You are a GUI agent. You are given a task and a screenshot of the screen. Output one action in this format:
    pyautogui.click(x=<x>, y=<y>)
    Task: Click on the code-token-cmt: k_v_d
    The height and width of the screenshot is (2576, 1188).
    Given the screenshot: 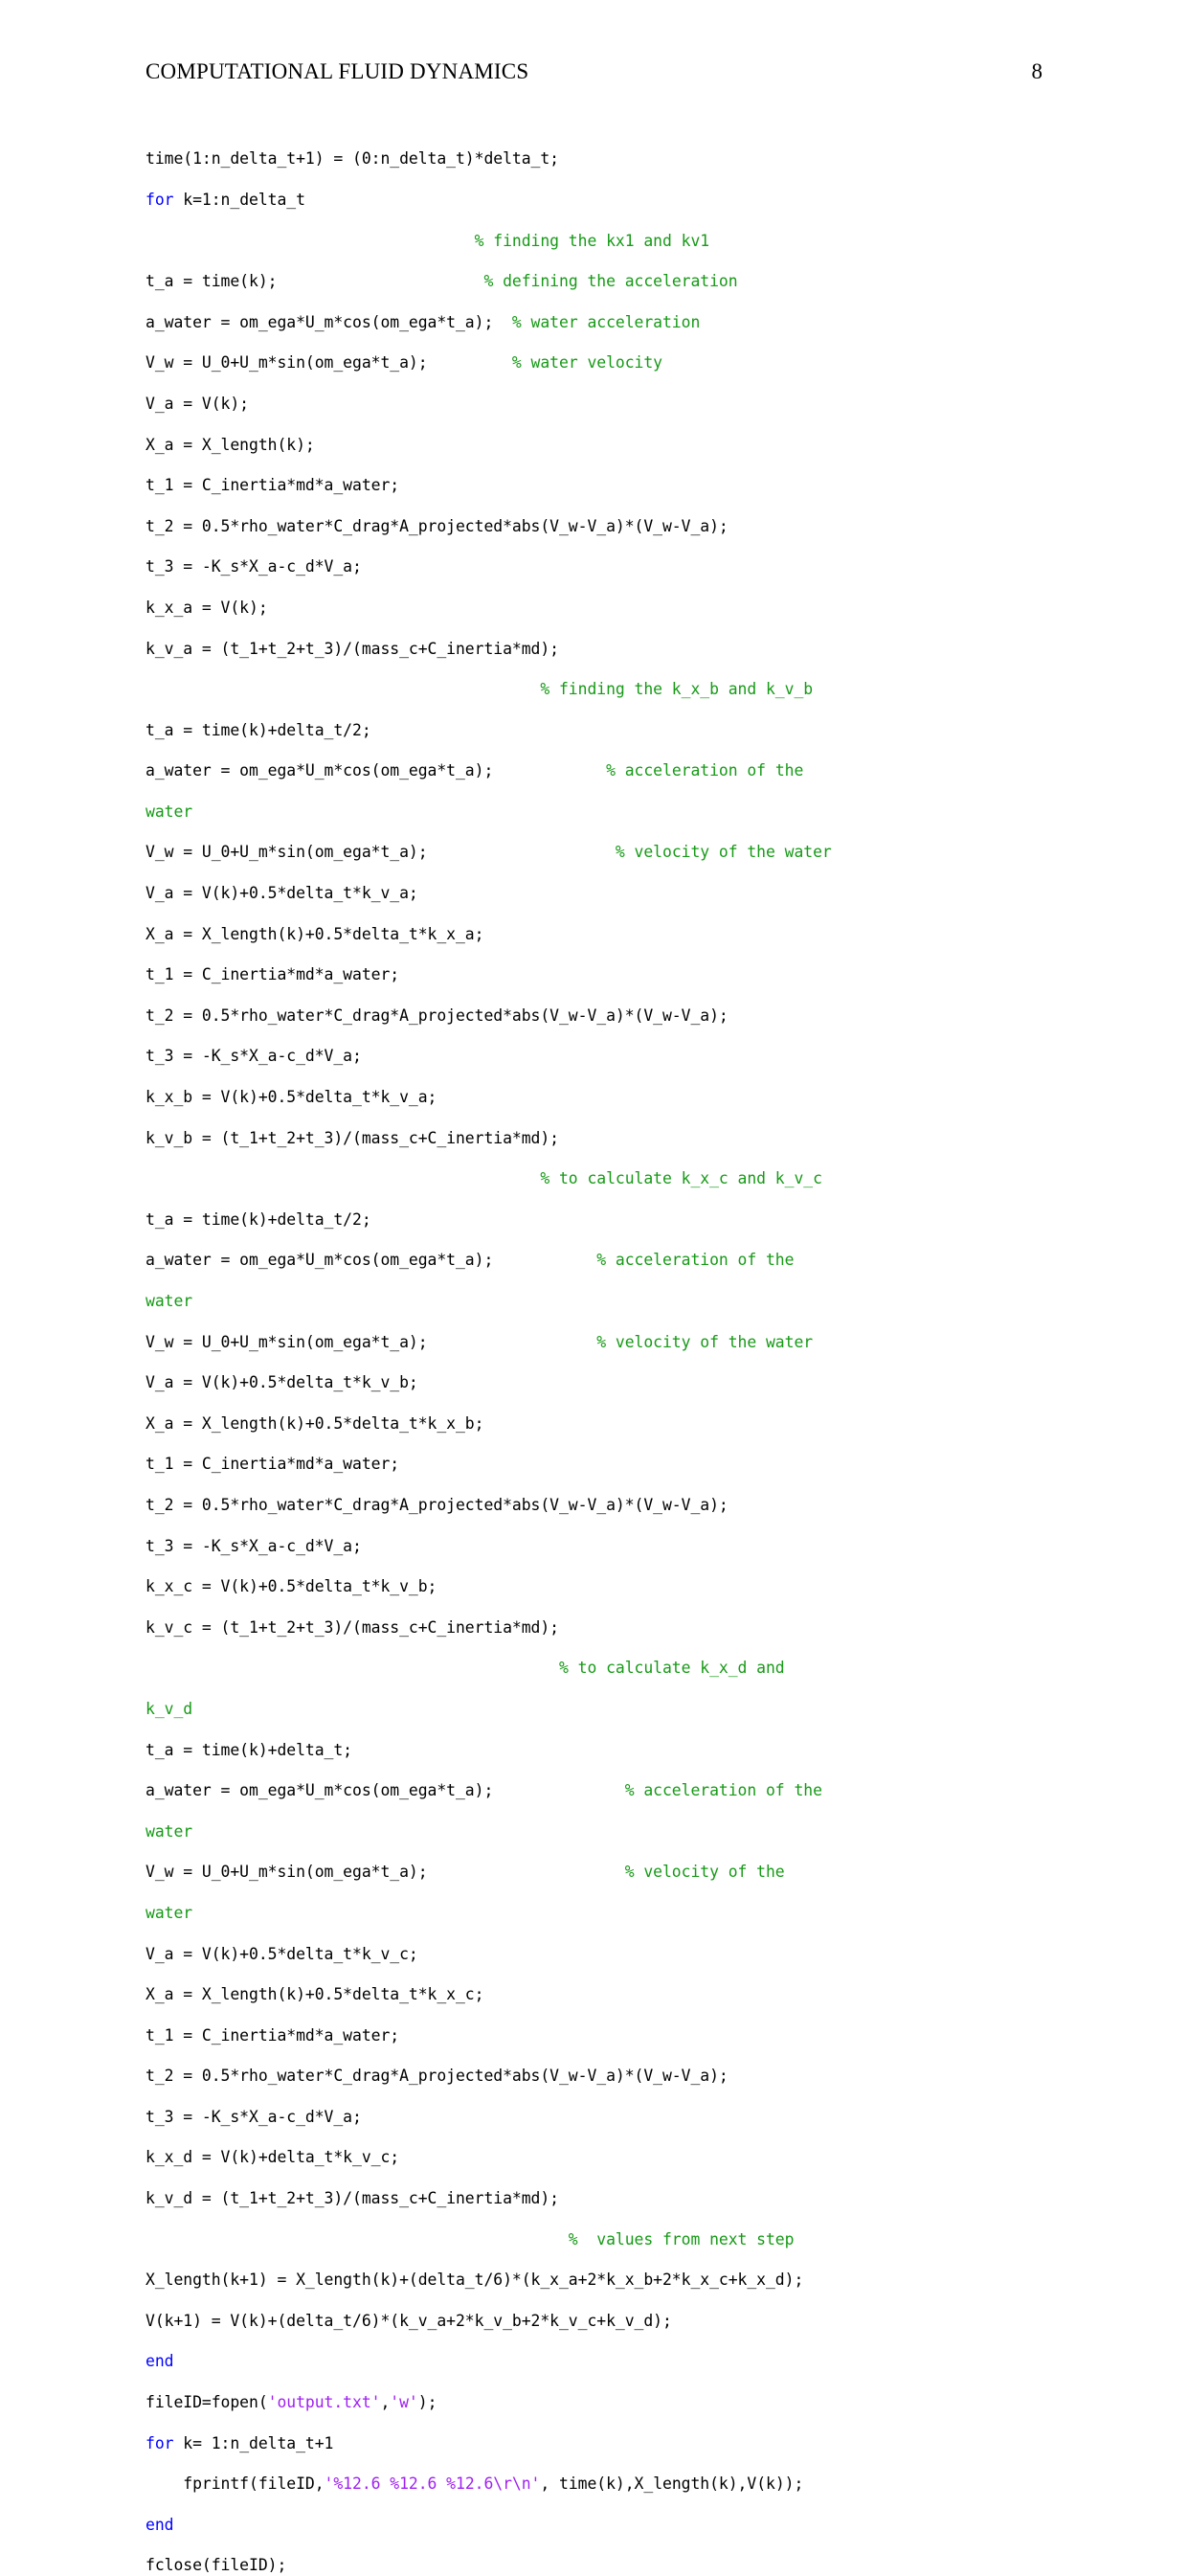 What is the action you would take?
    pyautogui.click(x=169, y=1708)
    